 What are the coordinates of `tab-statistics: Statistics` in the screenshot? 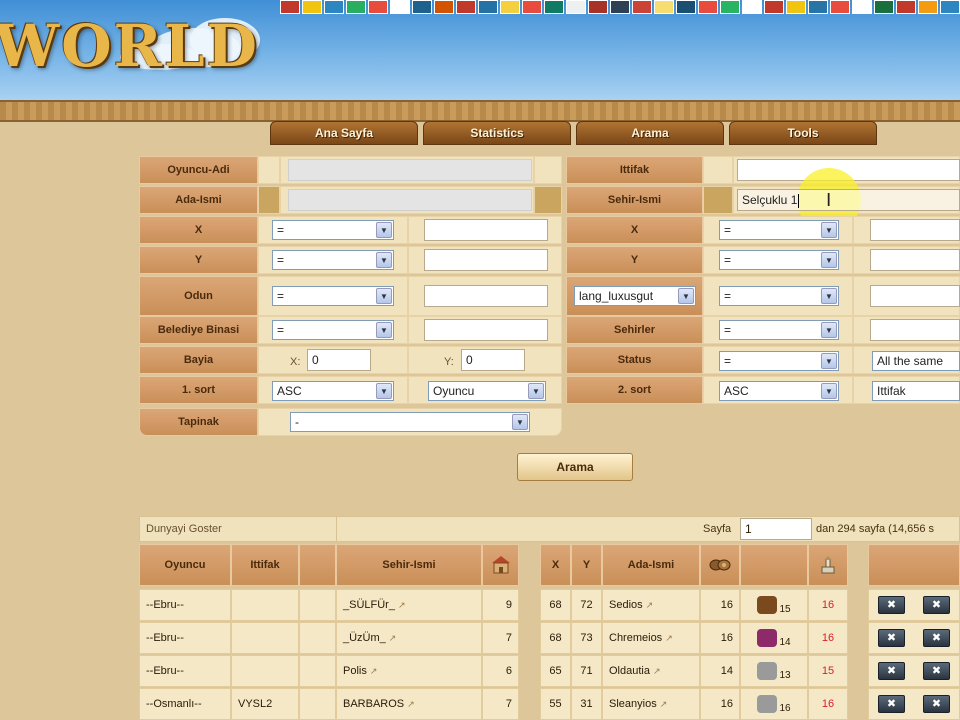 It's located at (497, 133).